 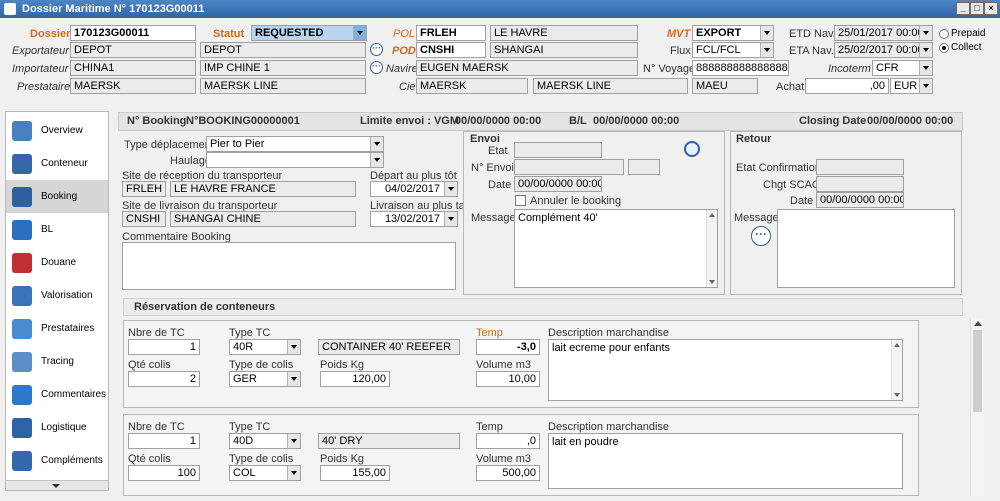 What do you see at coordinates (57, 361) in the screenshot?
I see `sidebar-item-tracing: Tracing` at bounding box center [57, 361].